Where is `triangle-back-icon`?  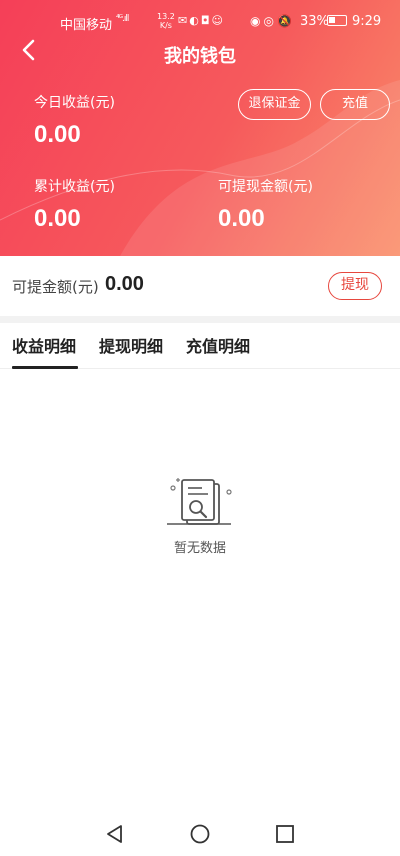 triangle-back-icon is located at coordinates (115, 834).